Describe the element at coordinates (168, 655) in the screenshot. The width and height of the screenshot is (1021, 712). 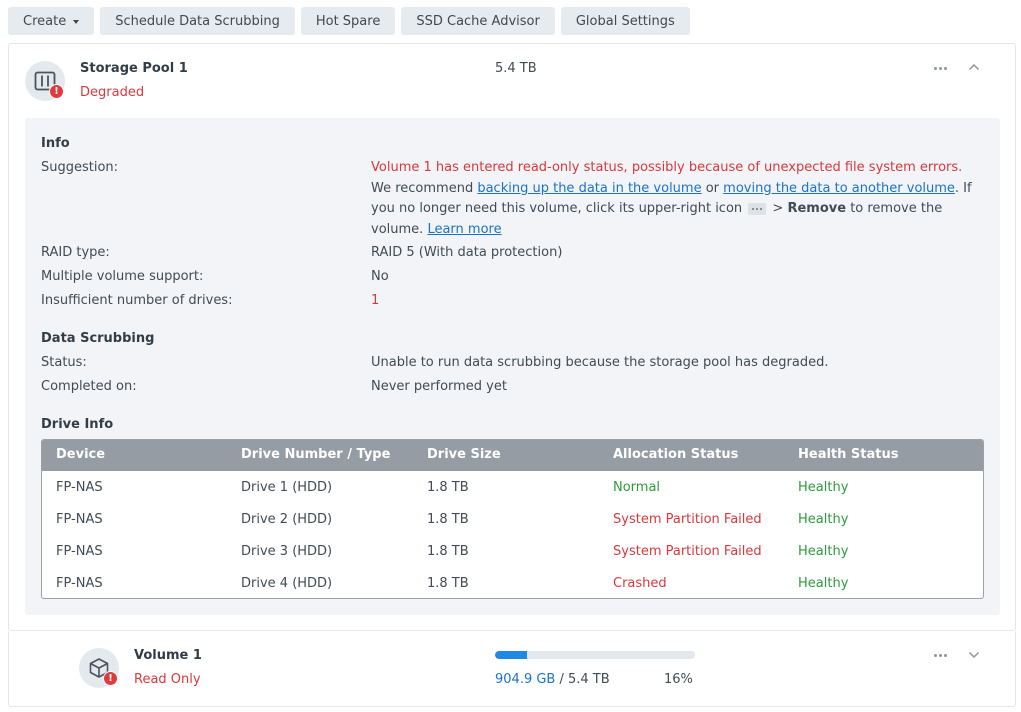
I see `volume-name: Volume 1` at that location.